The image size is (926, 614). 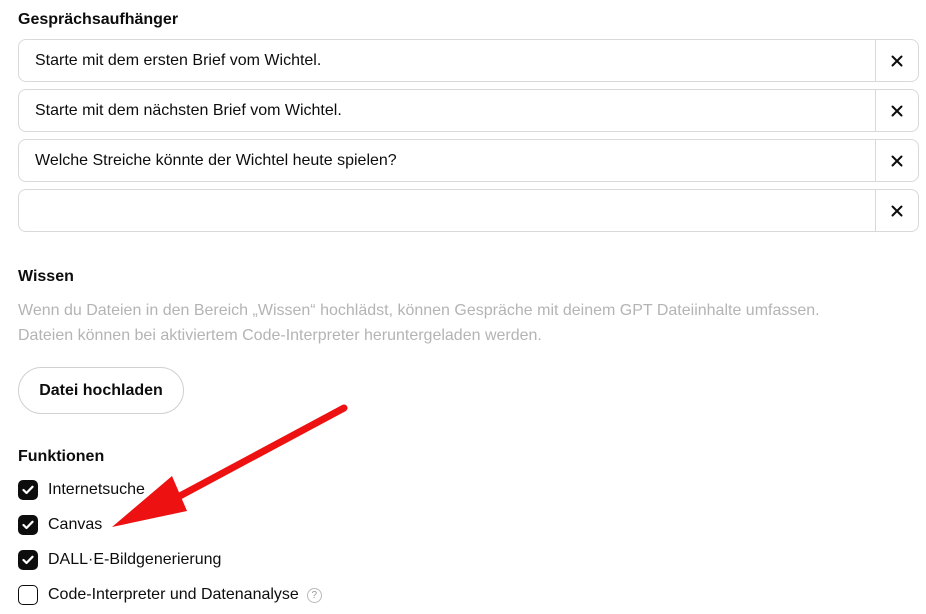 What do you see at coordinates (98, 19) in the screenshot?
I see `starters-title: Gesprächsaufhänger` at bounding box center [98, 19].